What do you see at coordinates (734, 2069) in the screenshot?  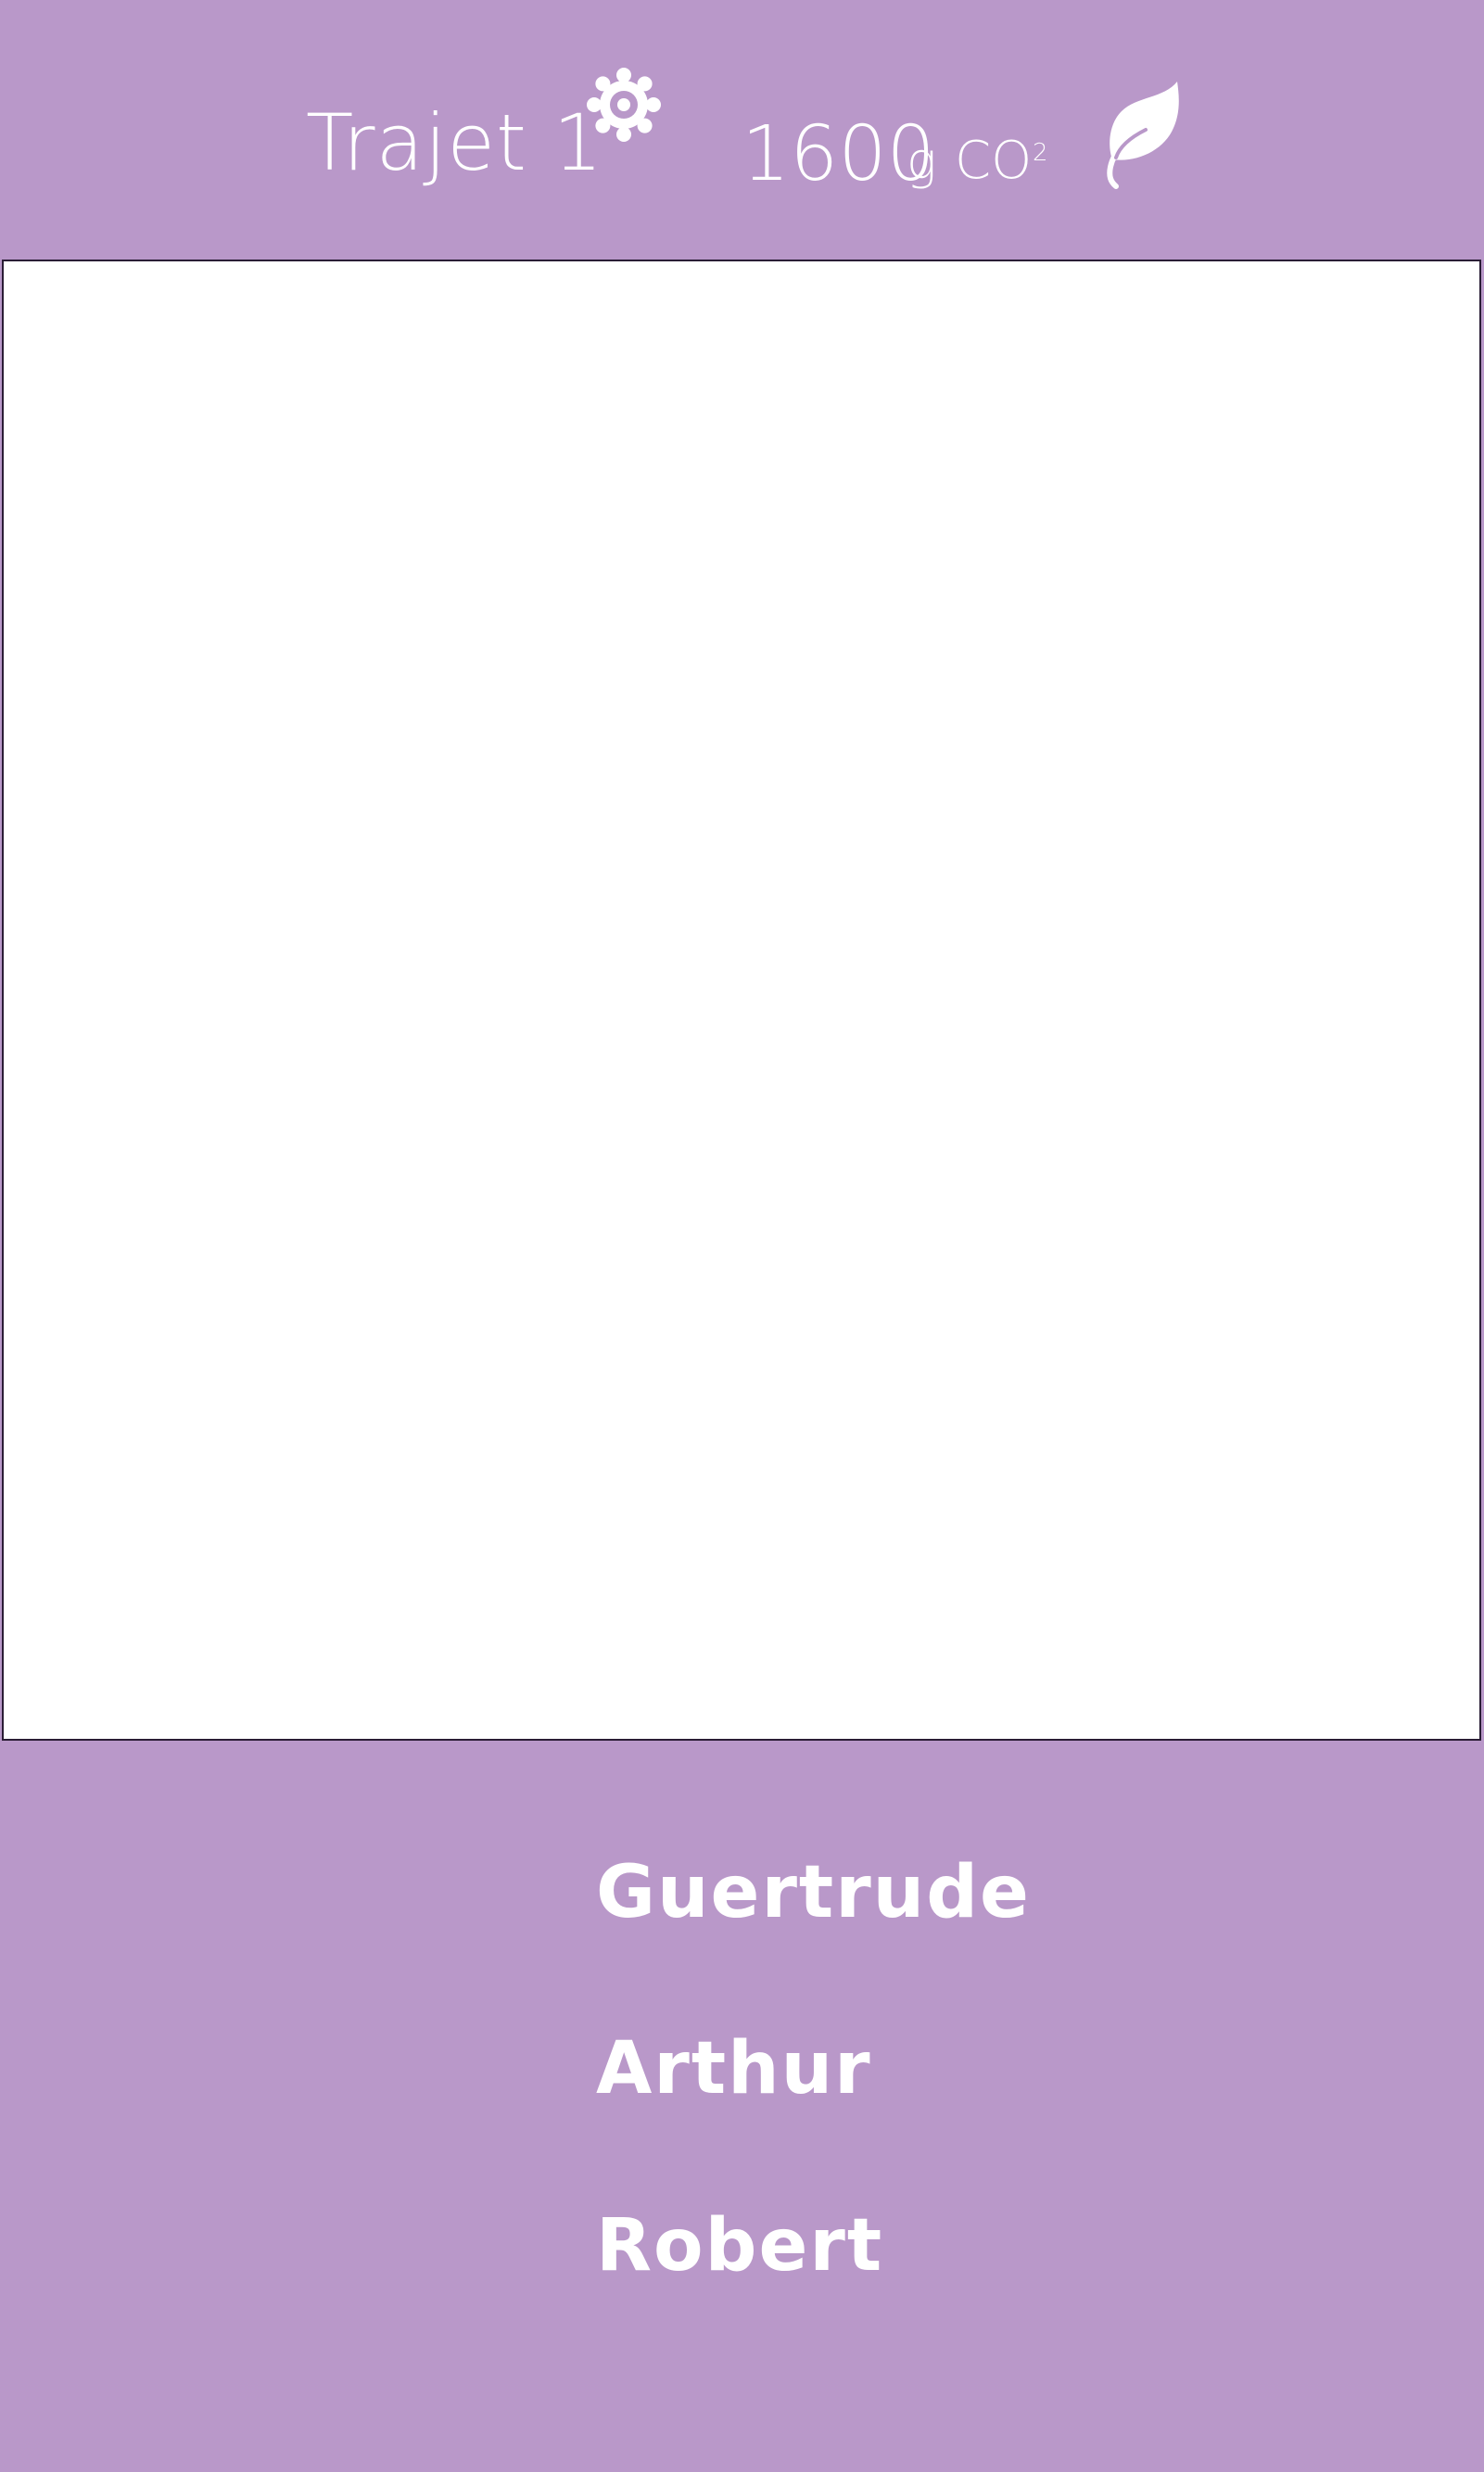 I see `passenger-item: Arthur` at bounding box center [734, 2069].